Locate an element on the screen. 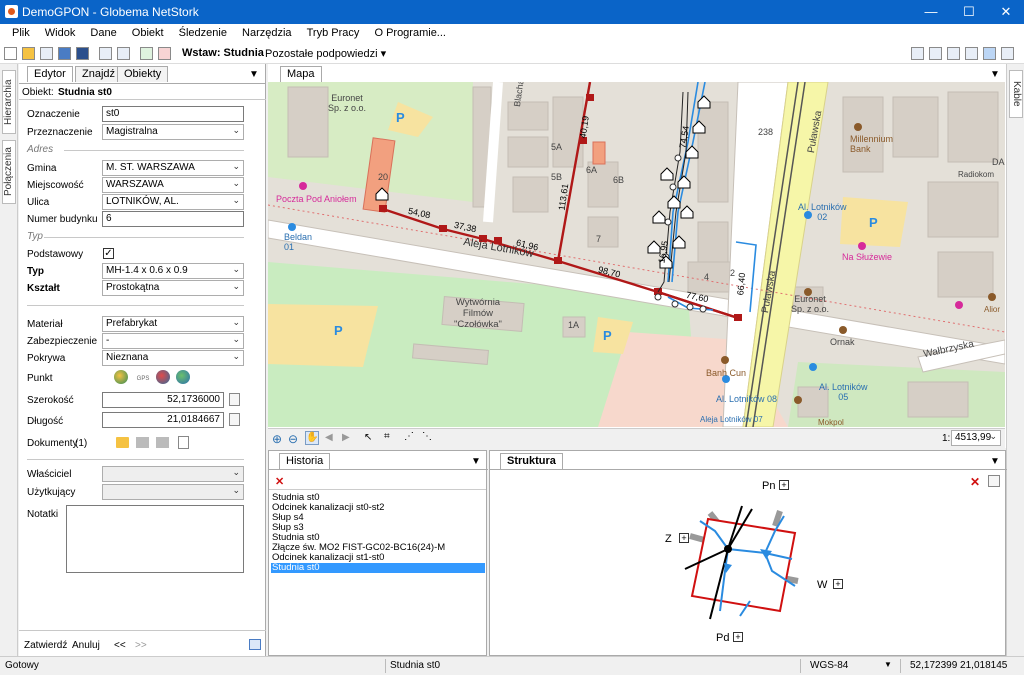 The width and height of the screenshot is (1024, 675). history-item-selected: Studnia st0 is located at coordinates (378, 568).